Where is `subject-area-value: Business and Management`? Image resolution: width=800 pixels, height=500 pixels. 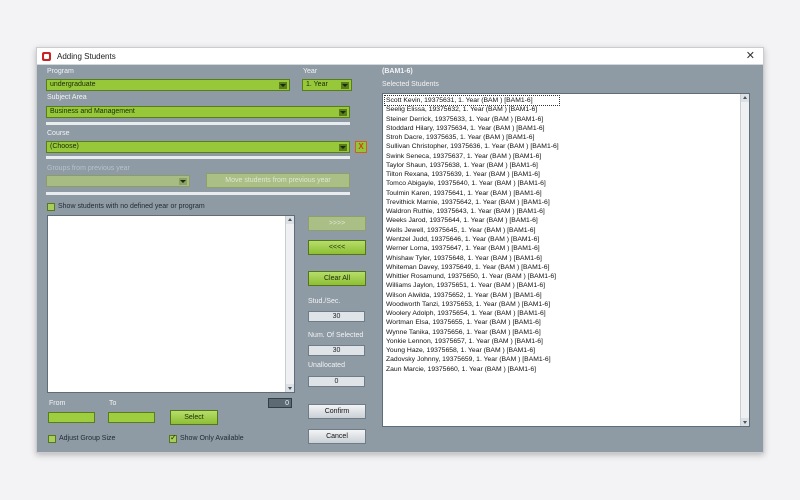 subject-area-value: Business and Management is located at coordinates (92, 111).